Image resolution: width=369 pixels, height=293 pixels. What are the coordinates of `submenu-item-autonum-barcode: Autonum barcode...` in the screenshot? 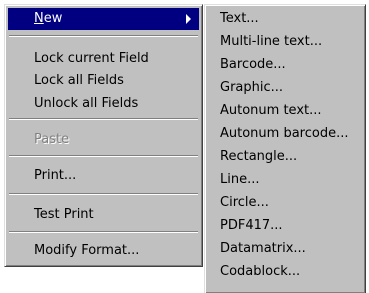 It's located at (285, 134).